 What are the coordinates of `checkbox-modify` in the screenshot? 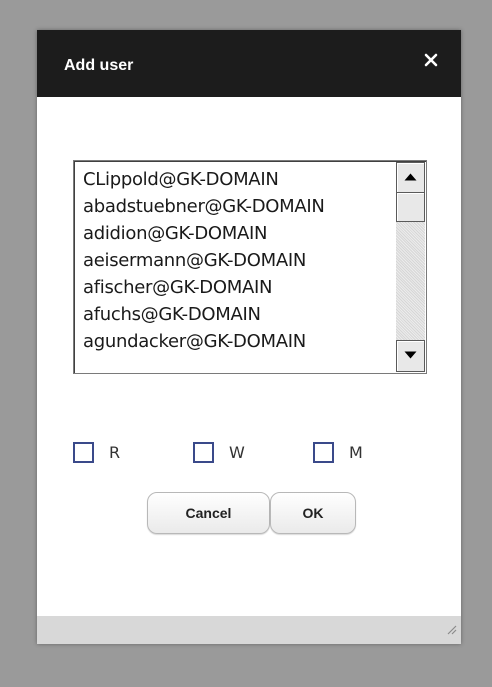 It's located at (323, 452).